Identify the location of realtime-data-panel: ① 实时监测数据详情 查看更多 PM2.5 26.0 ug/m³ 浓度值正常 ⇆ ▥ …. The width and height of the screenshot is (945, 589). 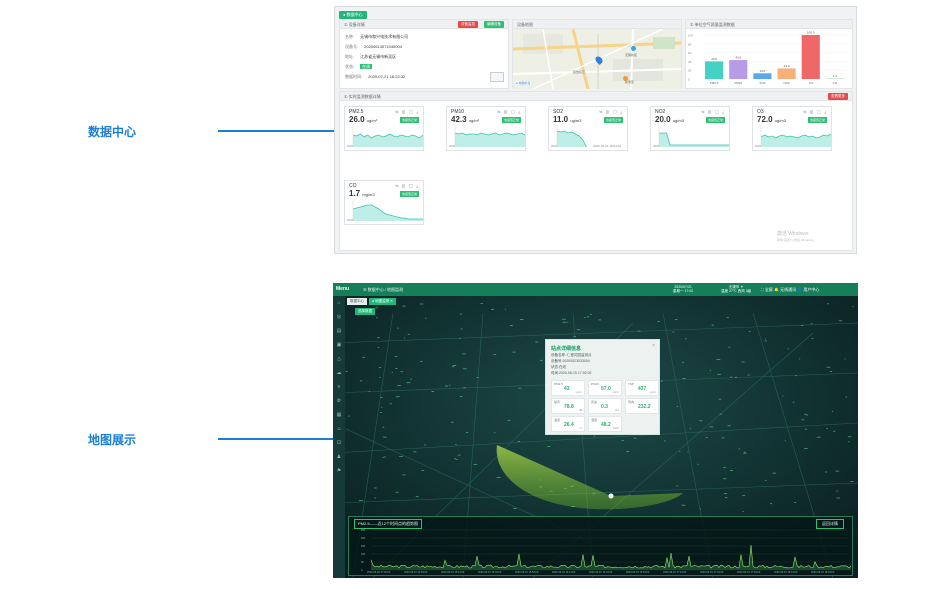
(596, 171).